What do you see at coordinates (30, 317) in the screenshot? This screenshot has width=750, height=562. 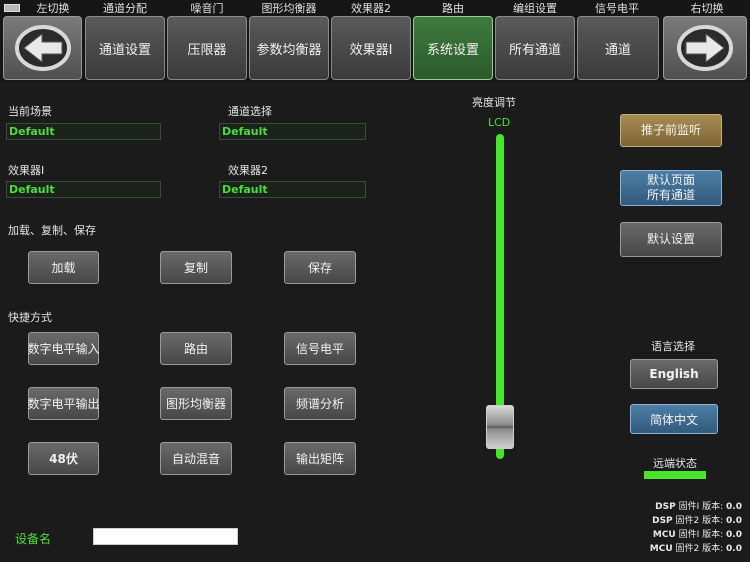 I see `shortcuts-title: 快捷方式` at bounding box center [30, 317].